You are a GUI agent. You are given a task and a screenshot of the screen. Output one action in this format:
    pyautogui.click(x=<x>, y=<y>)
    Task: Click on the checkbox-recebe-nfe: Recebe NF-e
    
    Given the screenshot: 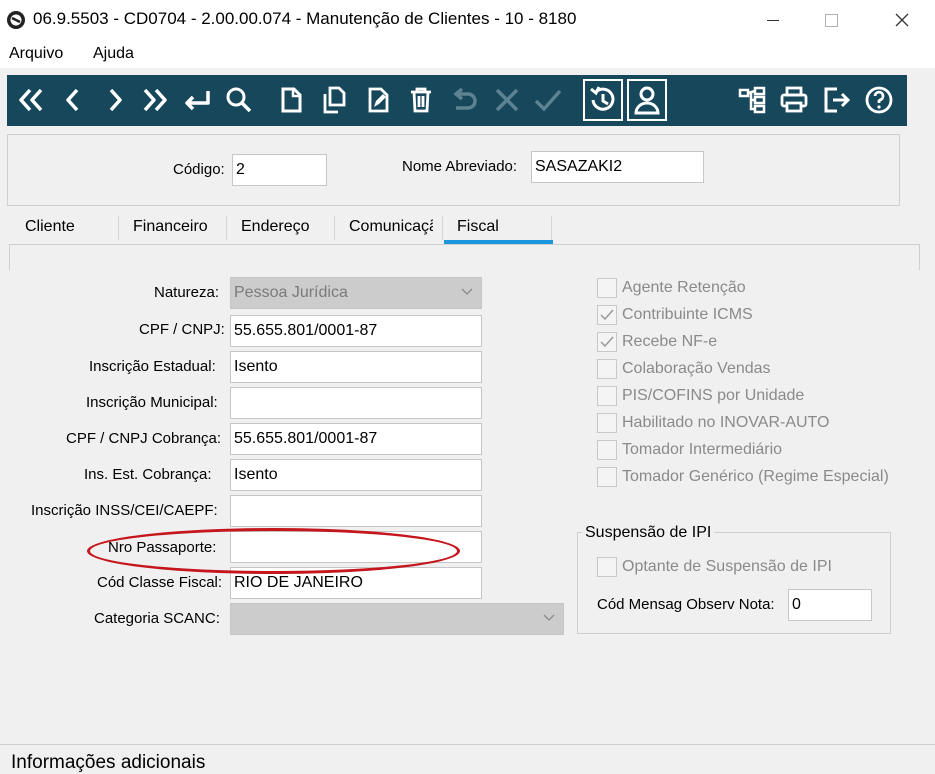 What is the action you would take?
    pyautogui.click(x=657, y=342)
    